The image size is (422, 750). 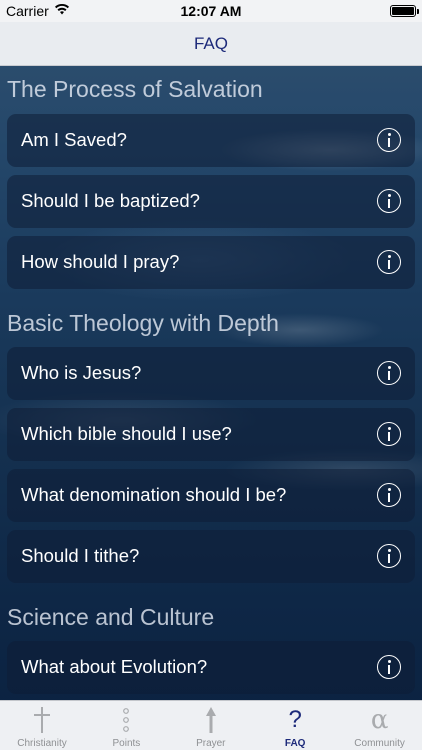 What do you see at coordinates (126, 433) in the screenshot?
I see `faq-row-label: Which bible should I use?` at bounding box center [126, 433].